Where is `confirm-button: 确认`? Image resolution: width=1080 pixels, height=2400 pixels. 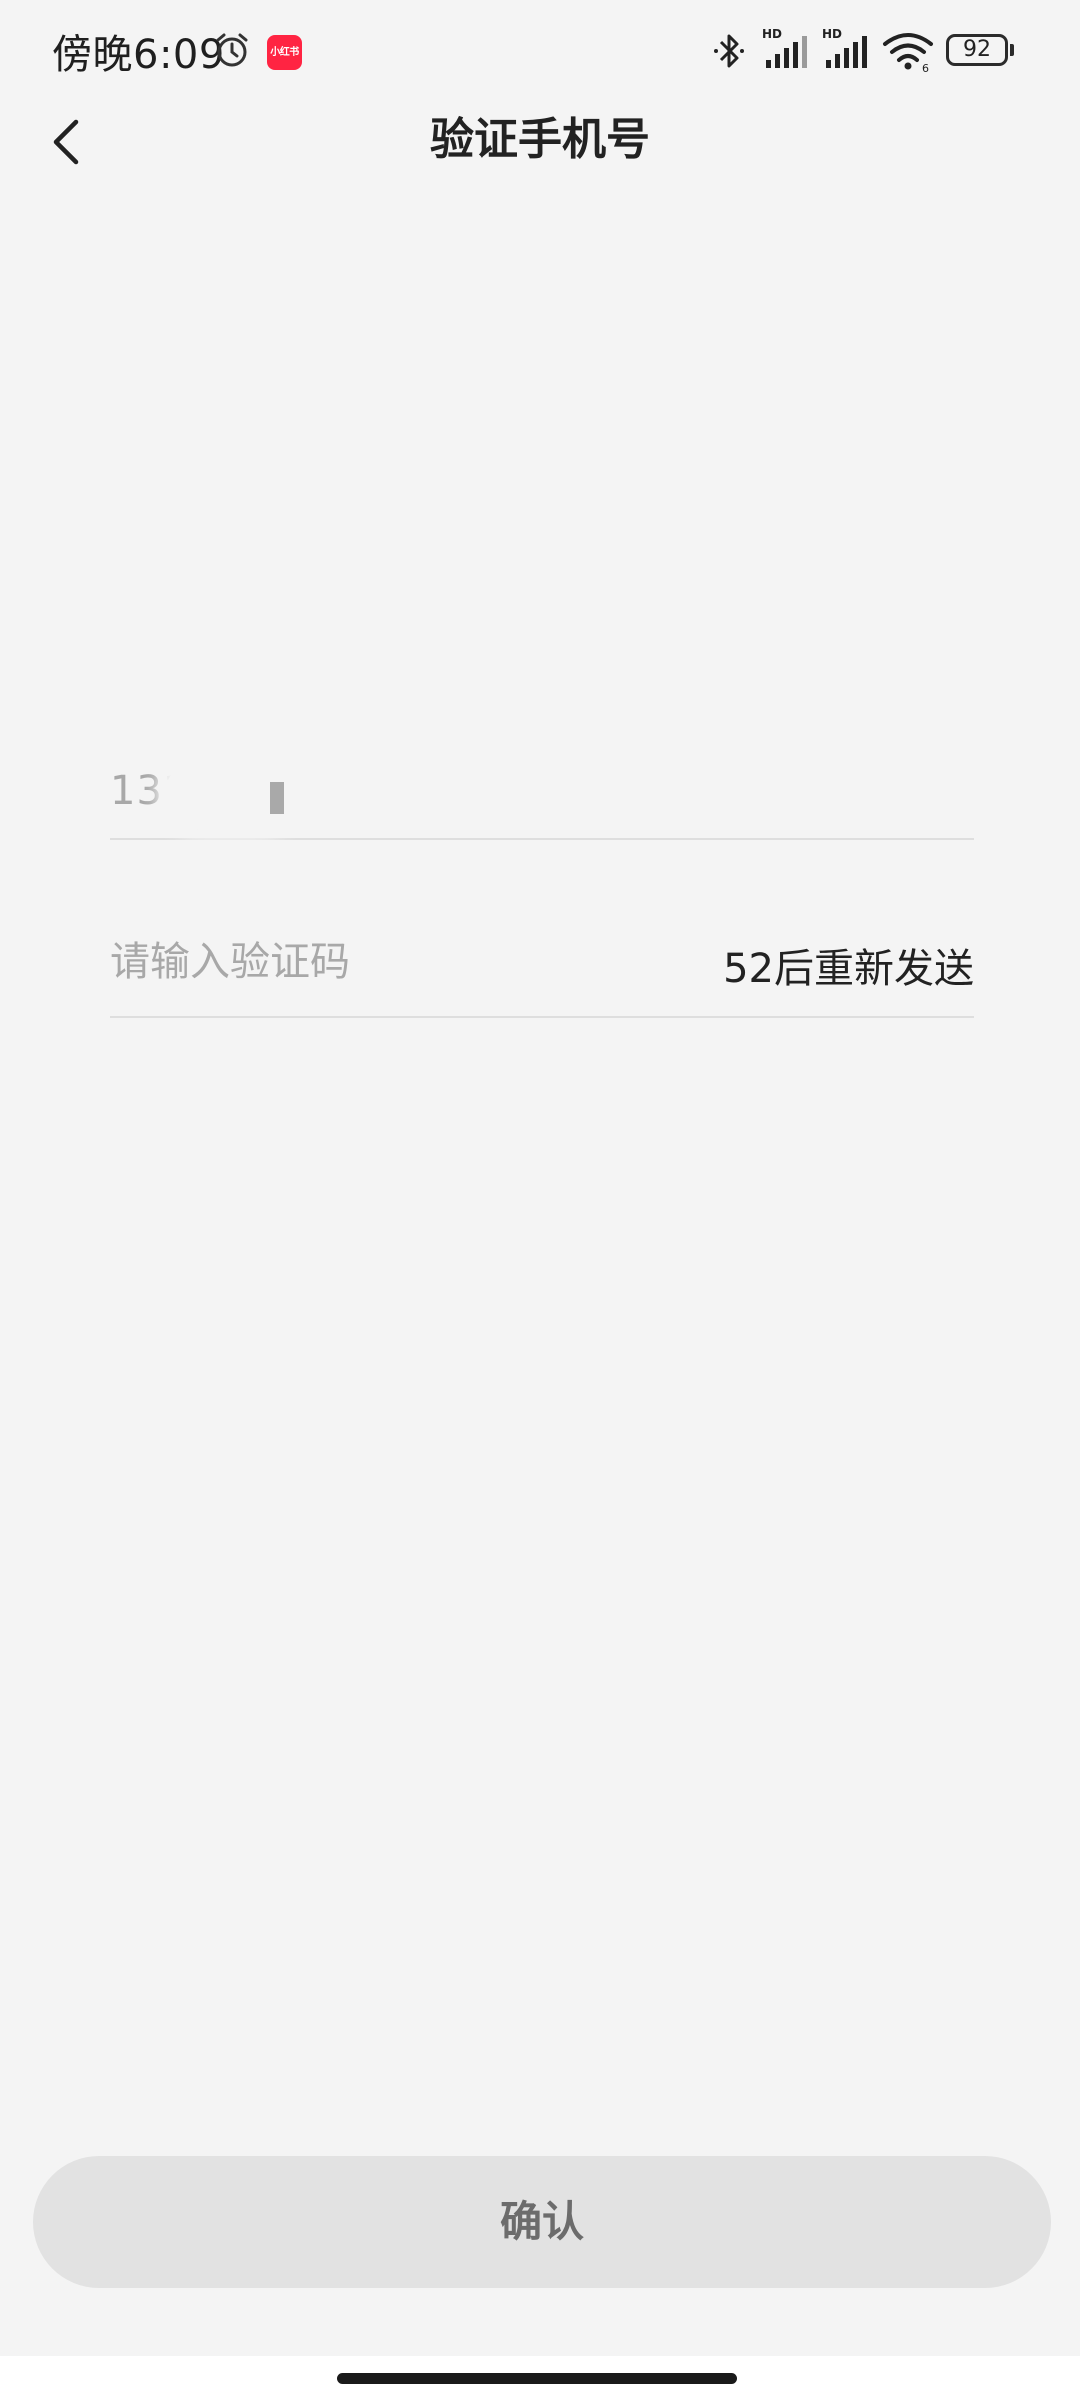 confirm-button: 确认 is located at coordinates (542, 2222).